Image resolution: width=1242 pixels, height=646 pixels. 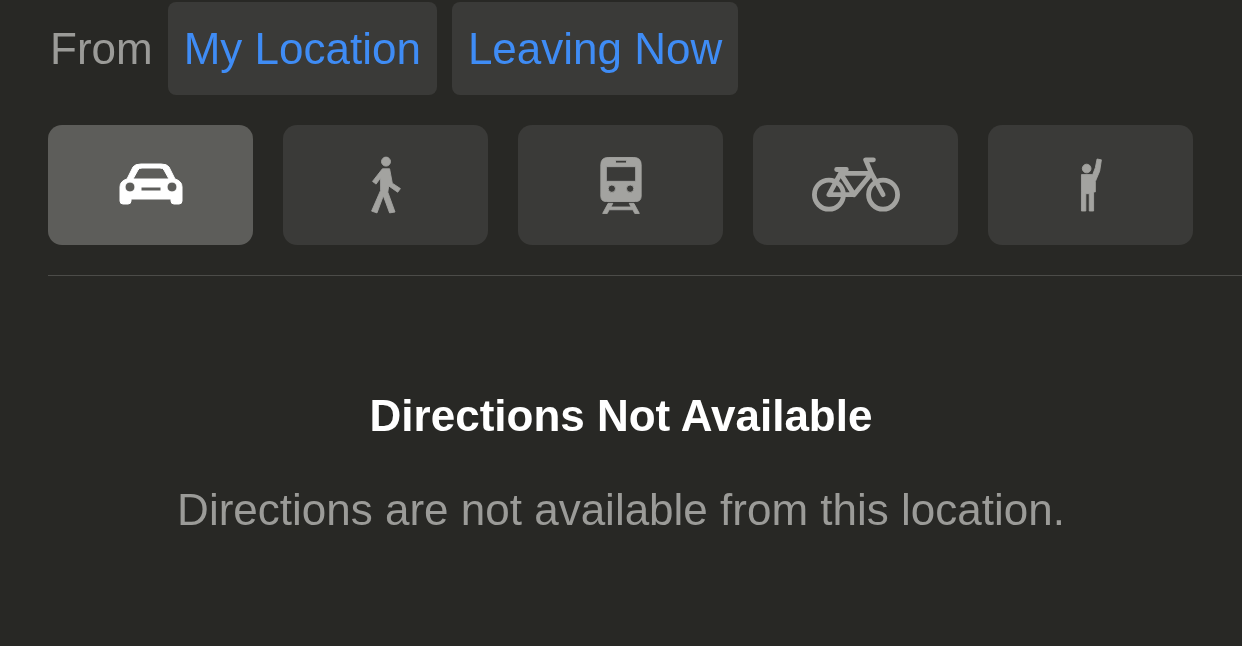 What do you see at coordinates (621, 510) in the screenshot?
I see `message-text: Directions are not available from this location.` at bounding box center [621, 510].